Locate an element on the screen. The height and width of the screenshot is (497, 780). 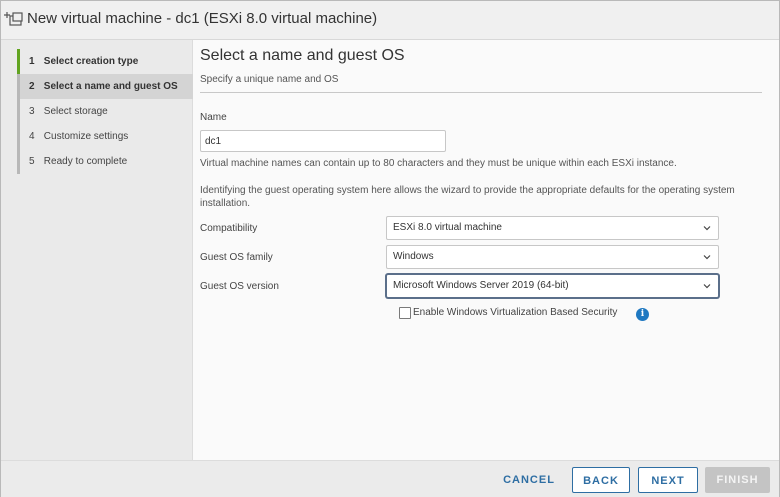
guest-os-version-select: Microsoft Windows Server 2019 (64-bit) is located at coordinates (552, 286).